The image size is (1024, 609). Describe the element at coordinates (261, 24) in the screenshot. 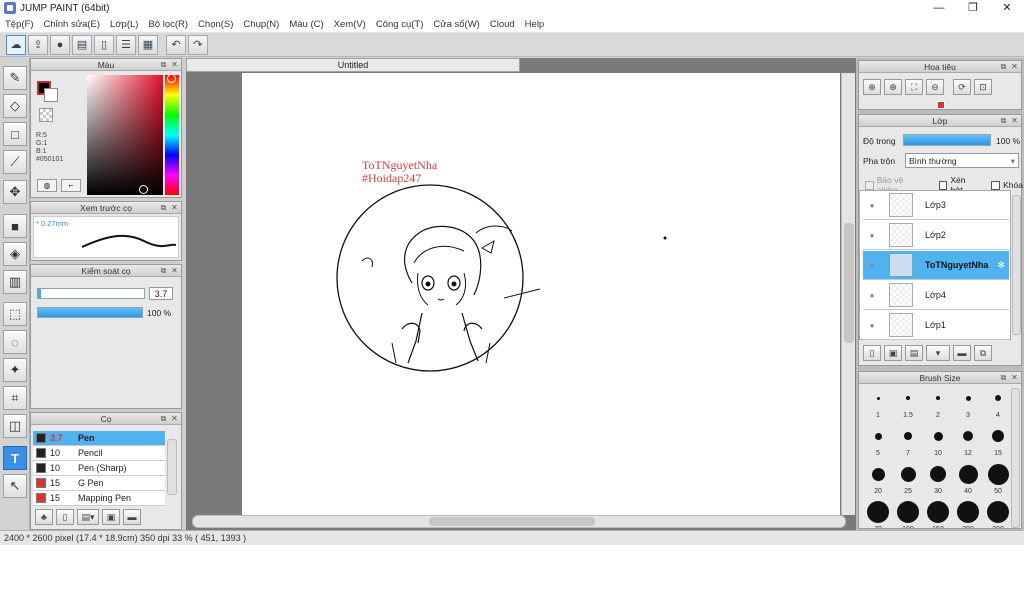

I see `menu-capture: Chụp(N)` at that location.